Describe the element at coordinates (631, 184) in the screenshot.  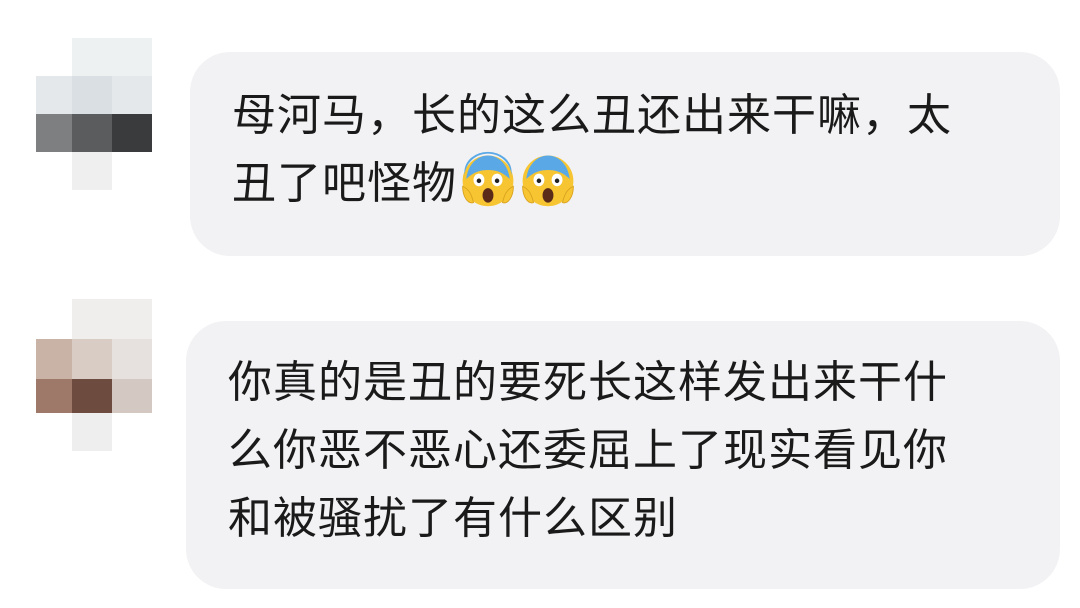
I see `comment-line: 丑了吧怪物` at that location.